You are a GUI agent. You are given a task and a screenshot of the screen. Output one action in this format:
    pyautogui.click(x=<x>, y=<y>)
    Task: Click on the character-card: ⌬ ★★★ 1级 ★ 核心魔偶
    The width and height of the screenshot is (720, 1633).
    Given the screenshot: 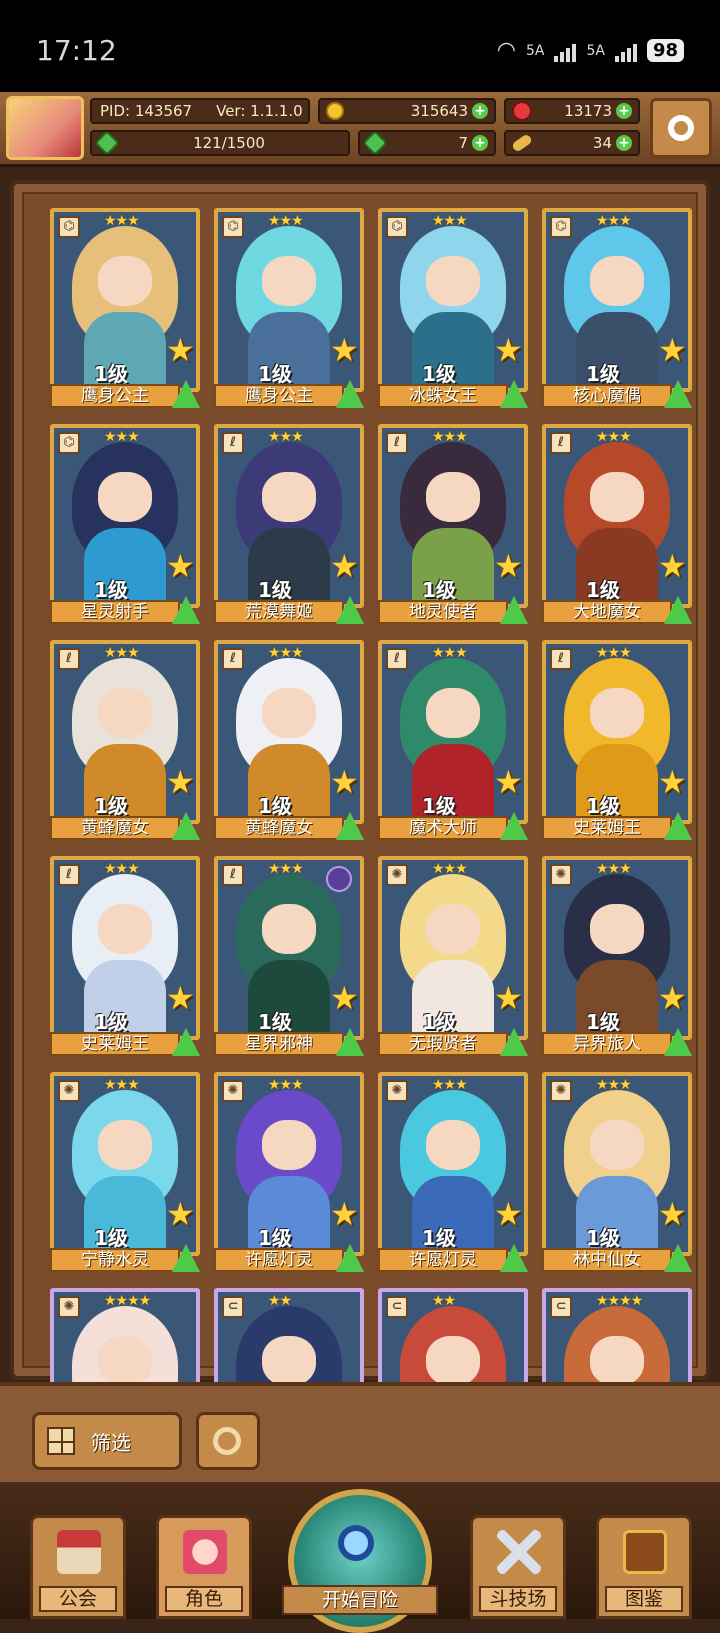 What is the action you would take?
    pyautogui.click(x=617, y=311)
    